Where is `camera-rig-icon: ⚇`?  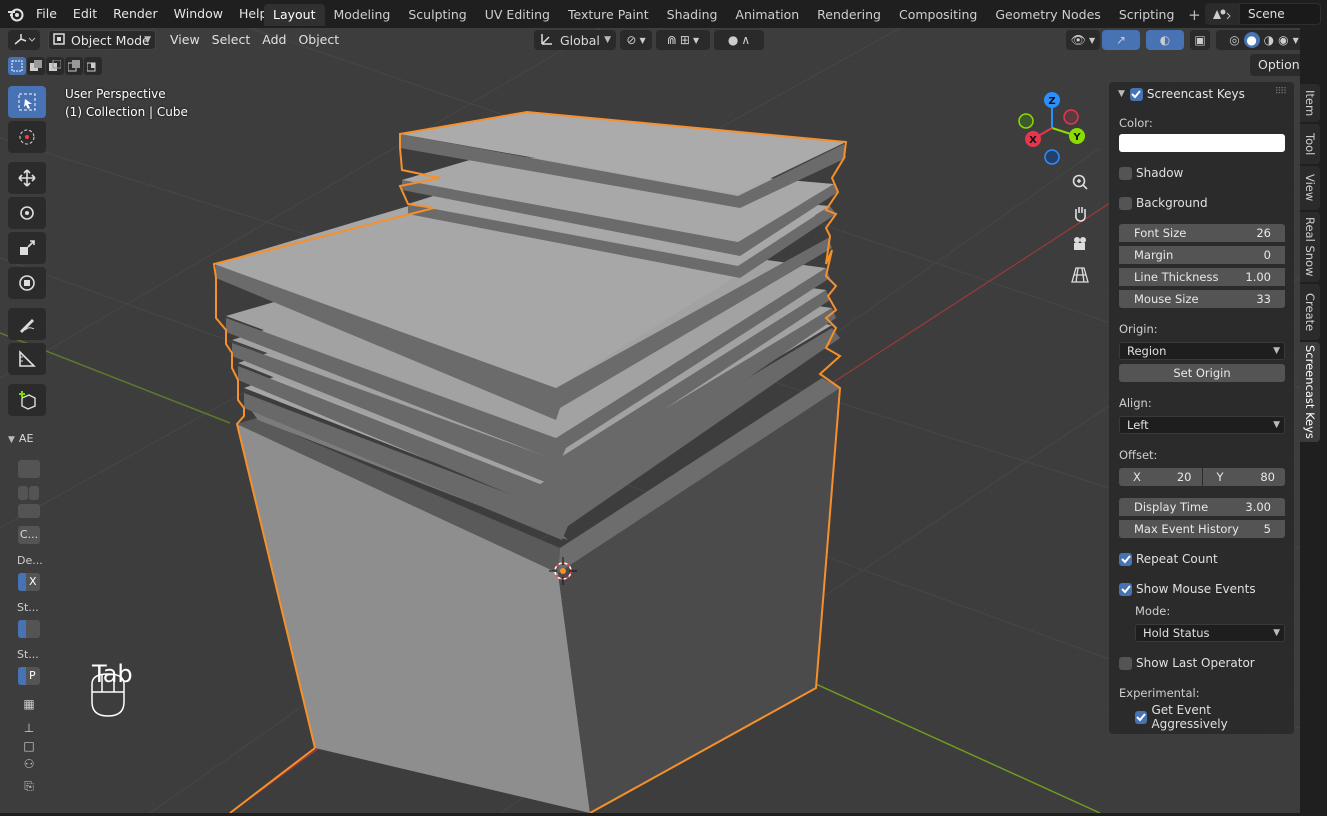 camera-rig-icon: ⚇ is located at coordinates (29, 766).